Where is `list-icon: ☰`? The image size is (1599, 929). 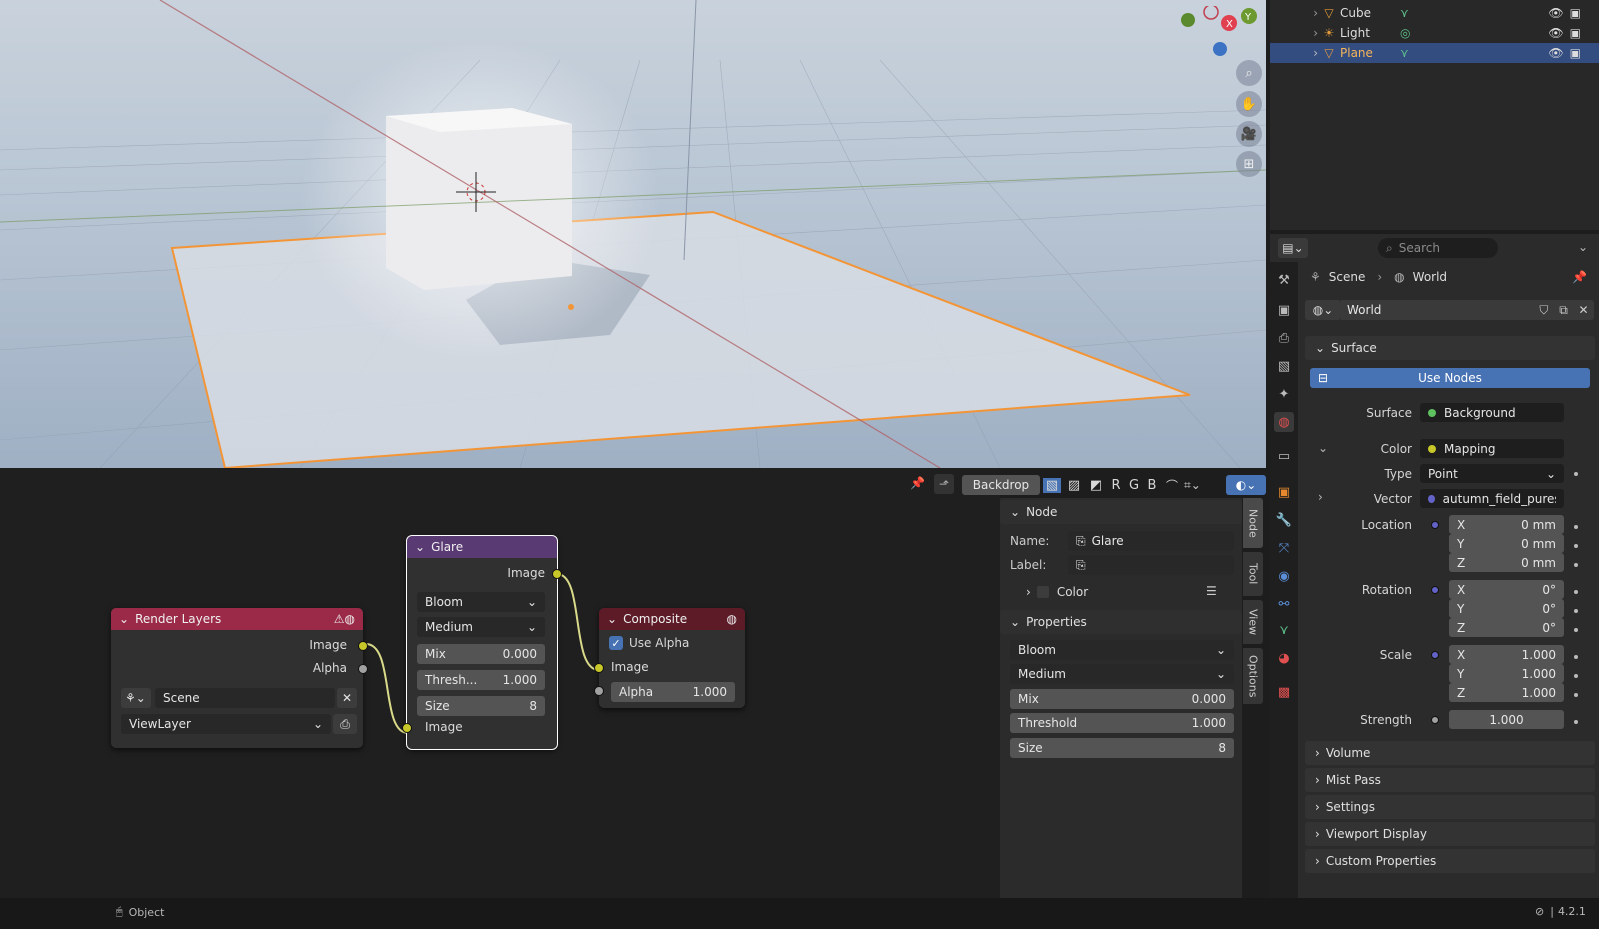
list-icon: ☰ is located at coordinates (1211, 591).